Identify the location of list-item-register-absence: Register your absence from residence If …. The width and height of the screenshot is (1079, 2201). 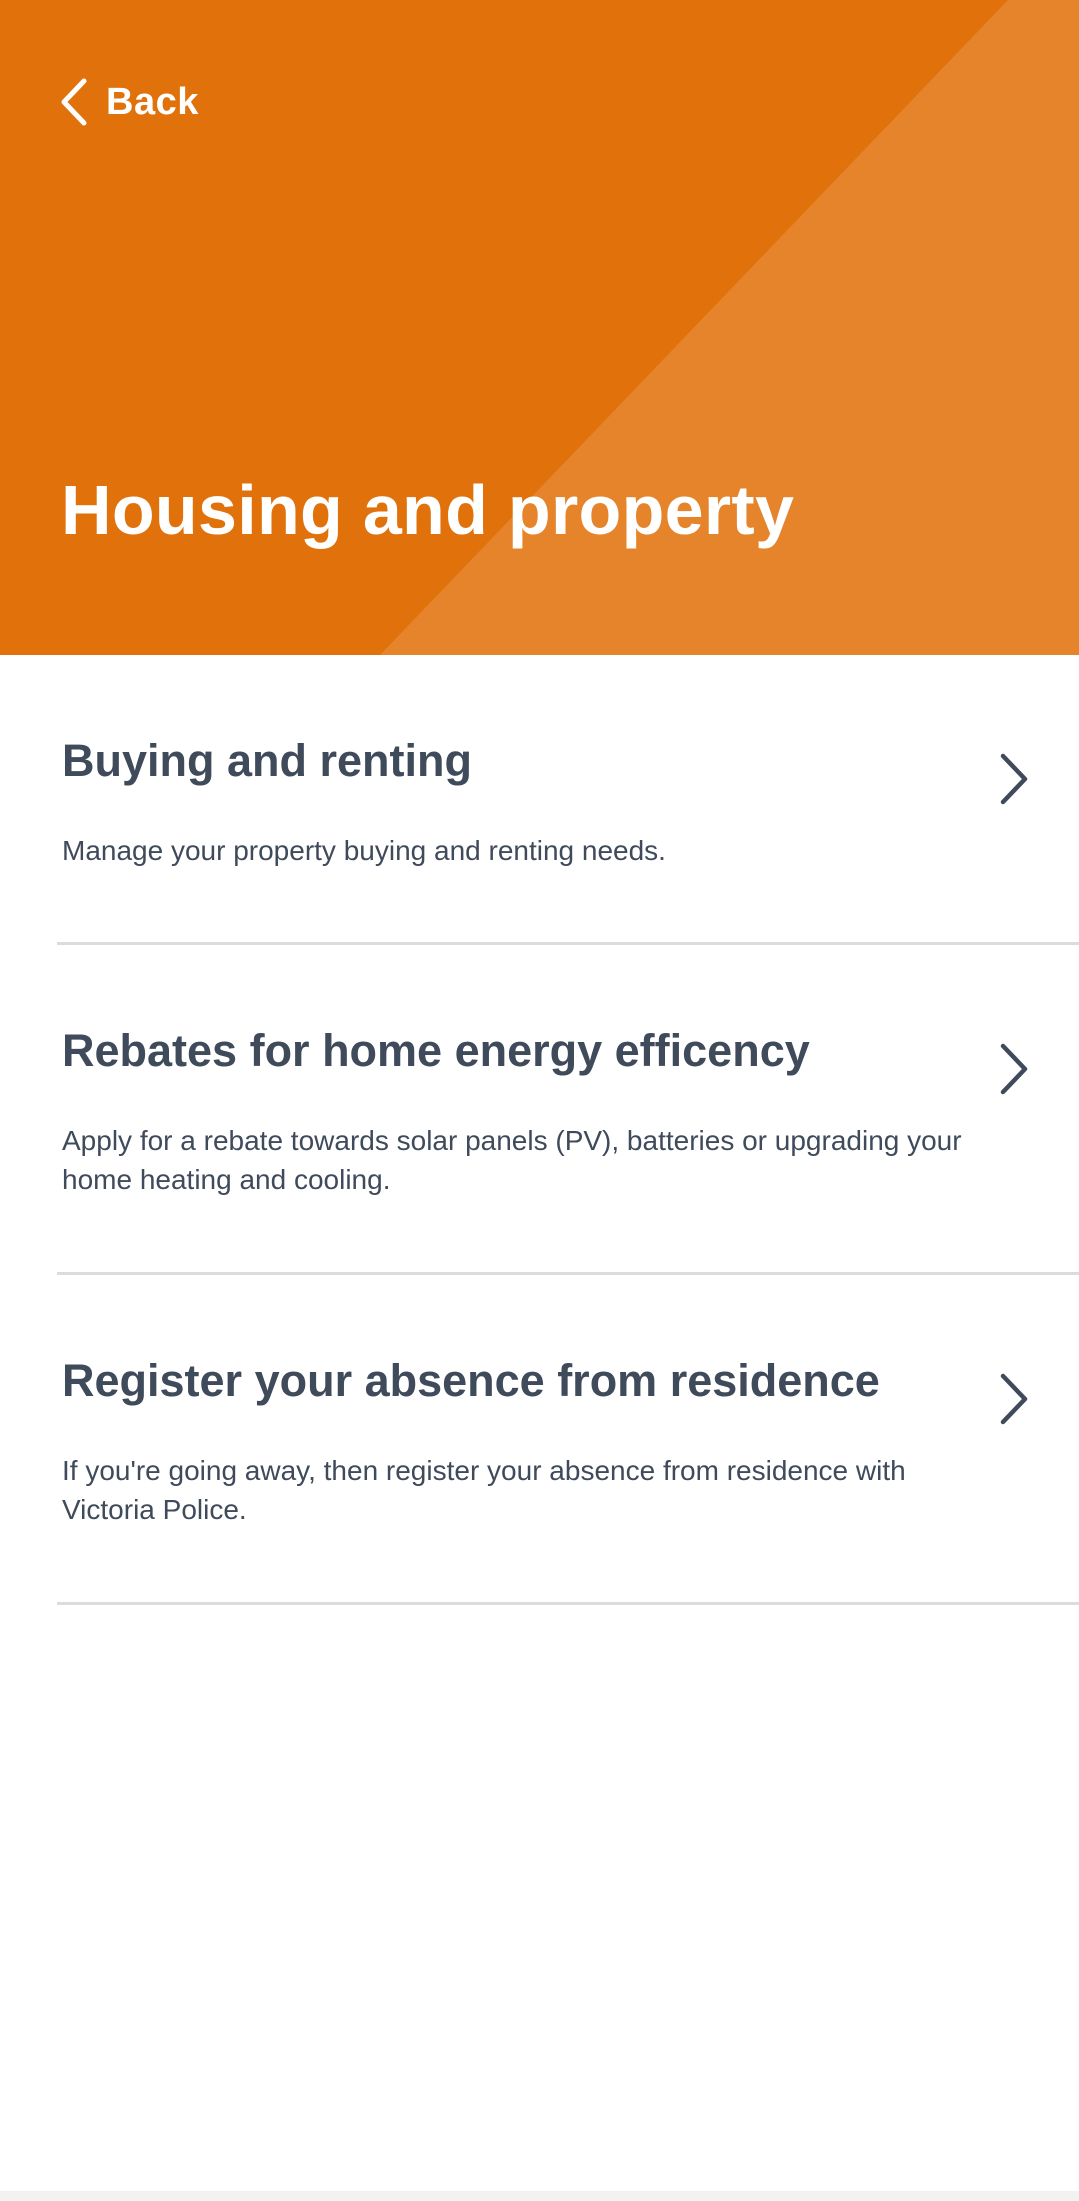
(568, 1440).